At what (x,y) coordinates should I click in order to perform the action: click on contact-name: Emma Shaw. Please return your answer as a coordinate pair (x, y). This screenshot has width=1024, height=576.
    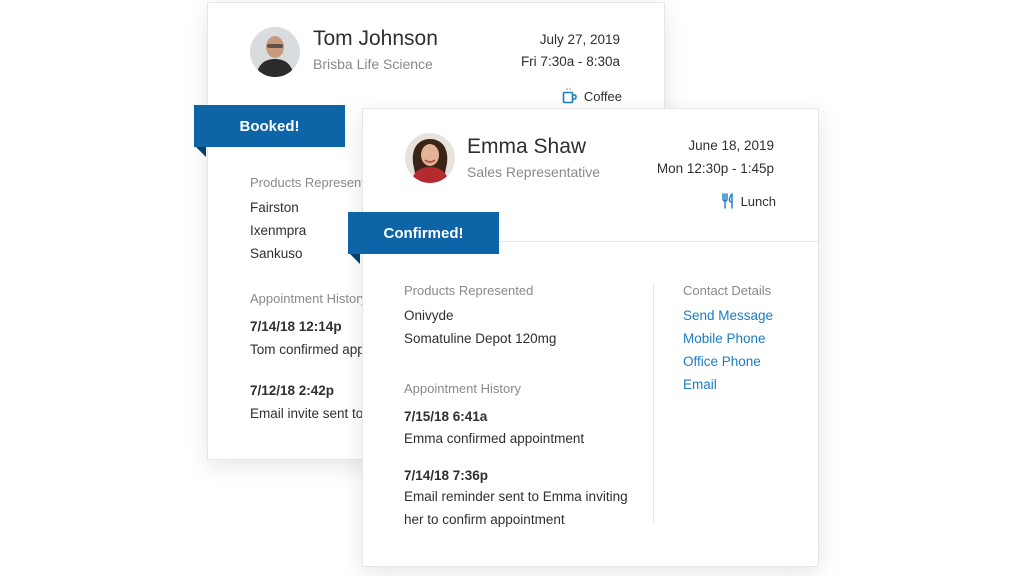
    Looking at the image, I should click on (527, 146).